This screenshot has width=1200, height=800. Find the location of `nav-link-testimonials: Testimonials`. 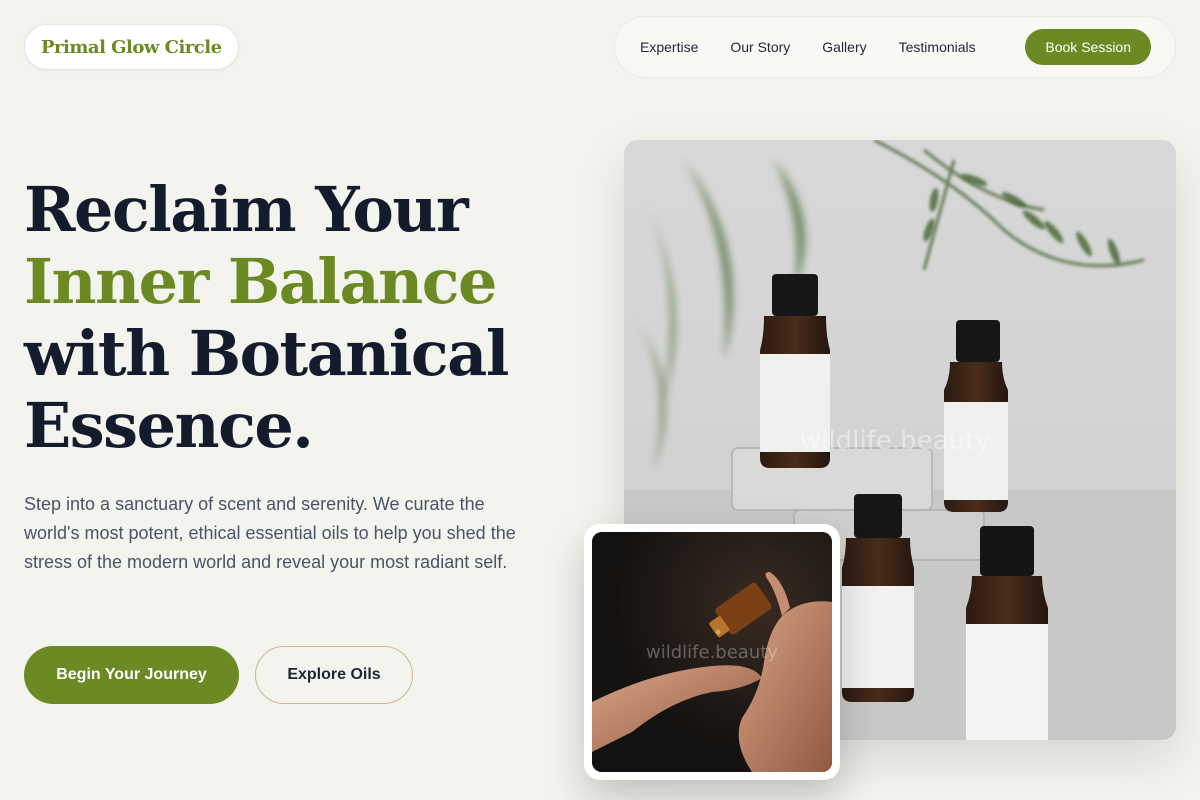

nav-link-testimonials: Testimonials is located at coordinates (937, 47).